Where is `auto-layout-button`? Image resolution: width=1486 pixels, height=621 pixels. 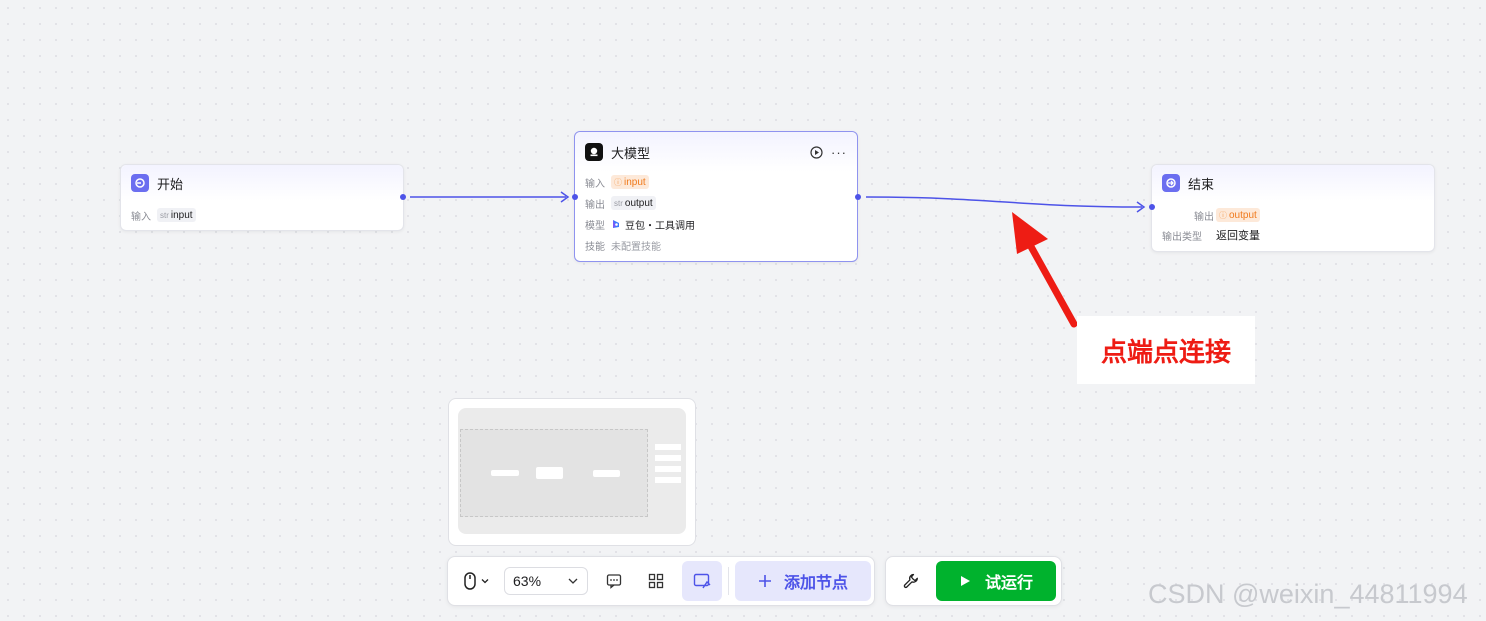 auto-layout-button is located at coordinates (656, 581).